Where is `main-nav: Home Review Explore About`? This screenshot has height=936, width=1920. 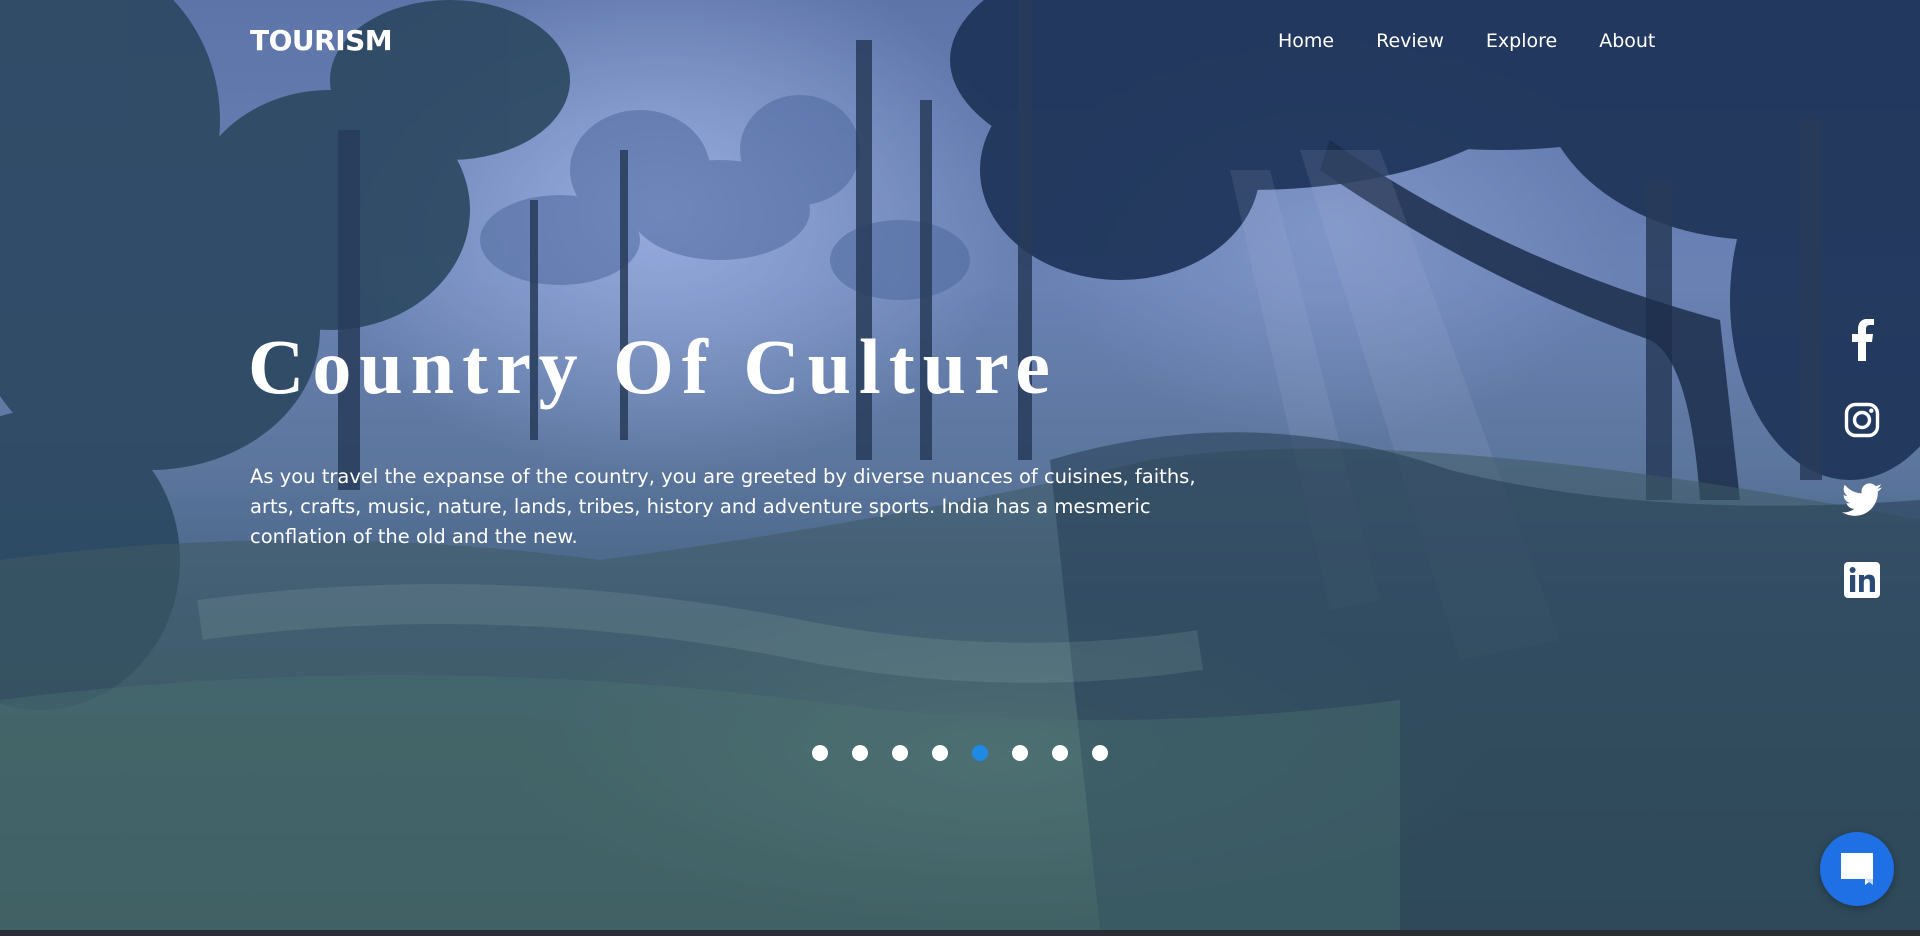
main-nav: Home Review Explore About is located at coordinates (1487, 41).